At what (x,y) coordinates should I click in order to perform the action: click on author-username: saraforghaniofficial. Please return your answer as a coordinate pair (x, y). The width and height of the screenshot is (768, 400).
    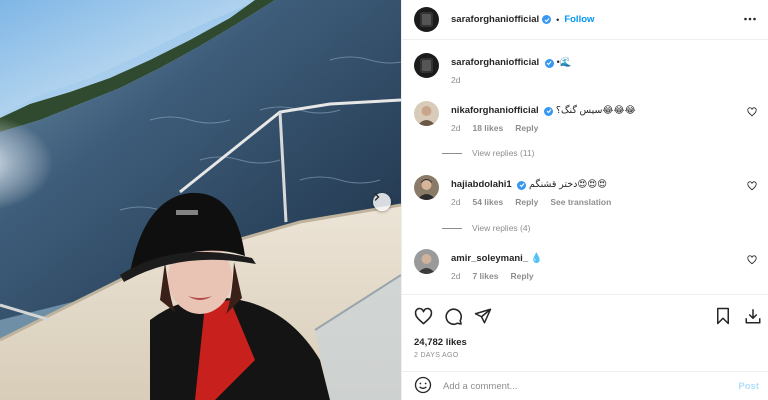
    Looking at the image, I should click on (495, 19).